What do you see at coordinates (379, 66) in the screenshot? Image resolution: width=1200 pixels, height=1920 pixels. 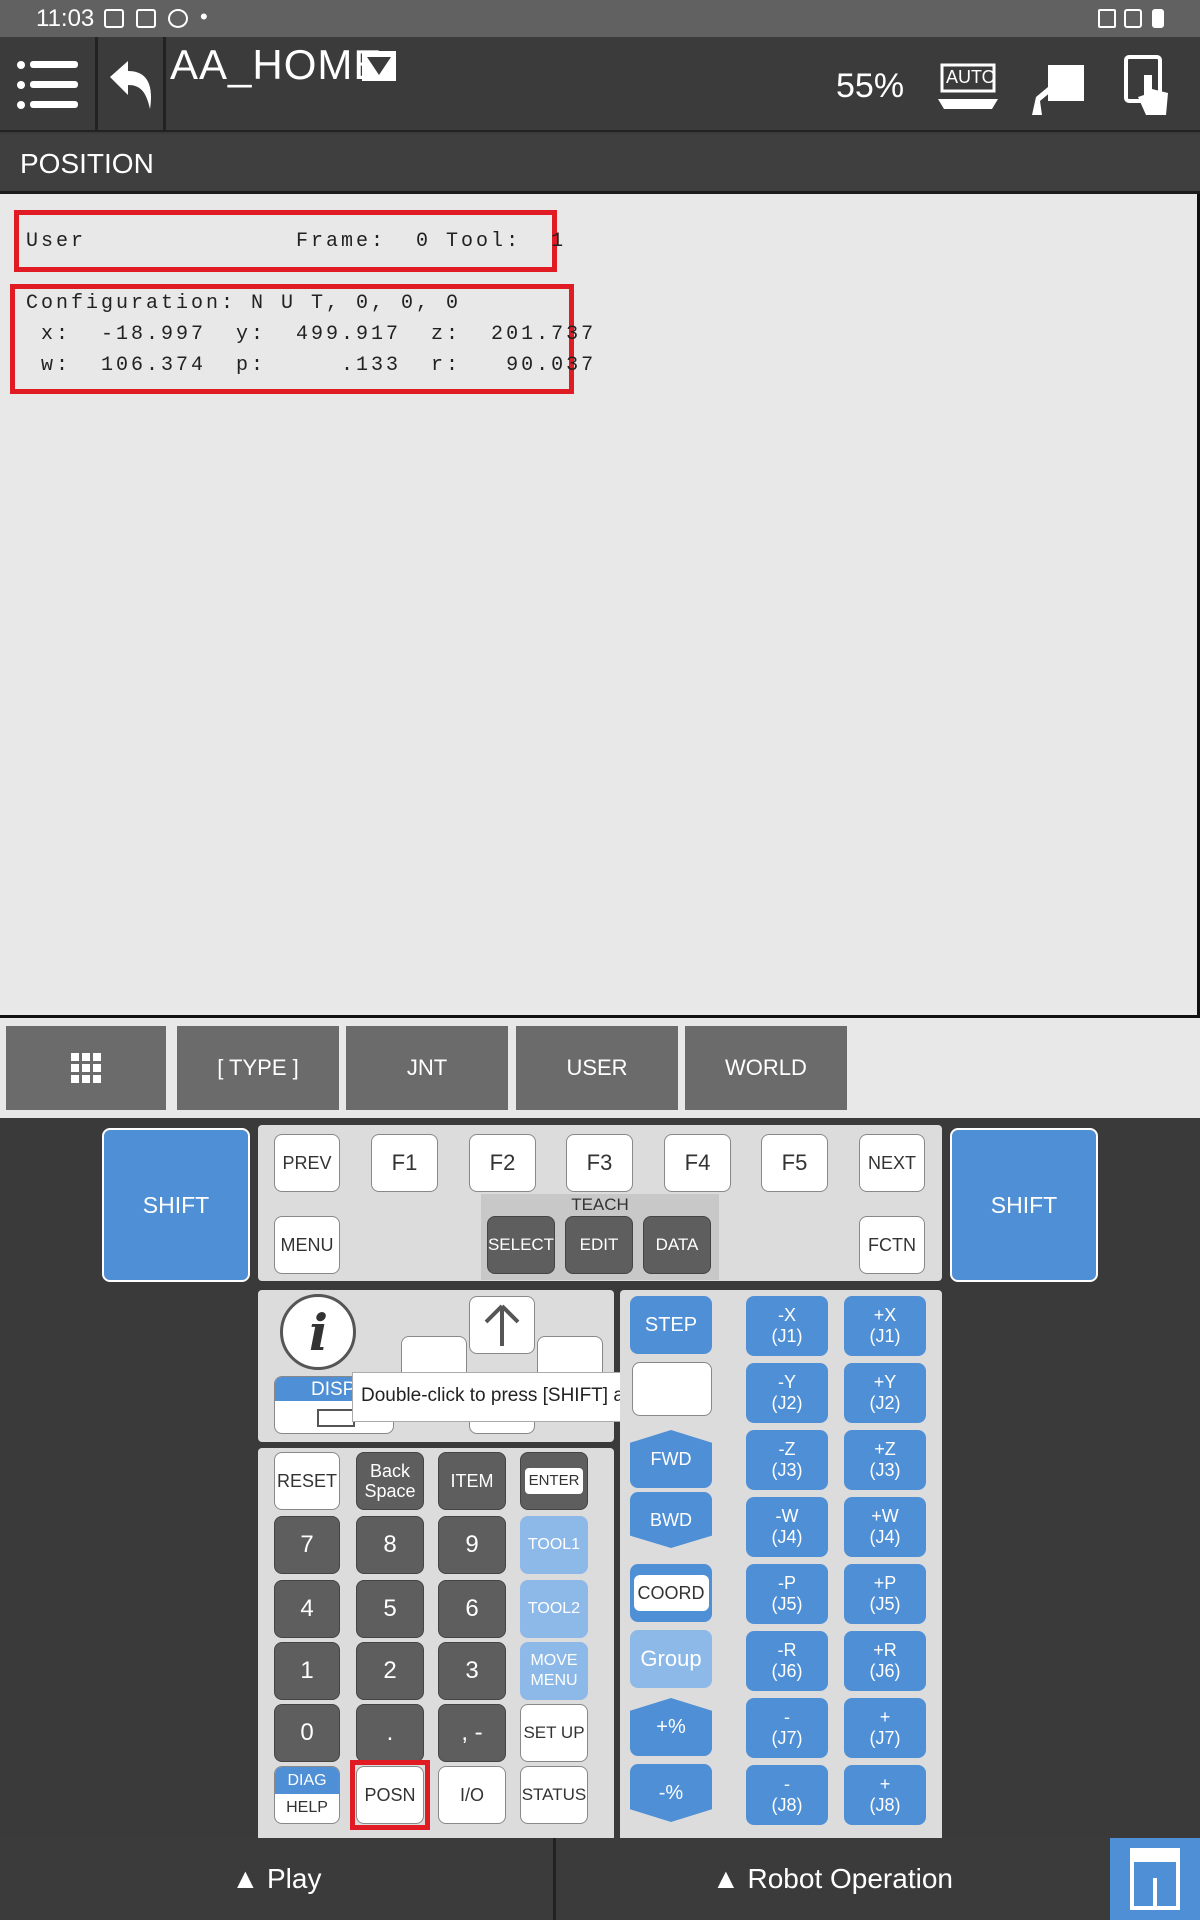 I see `chevron-down-icon` at bounding box center [379, 66].